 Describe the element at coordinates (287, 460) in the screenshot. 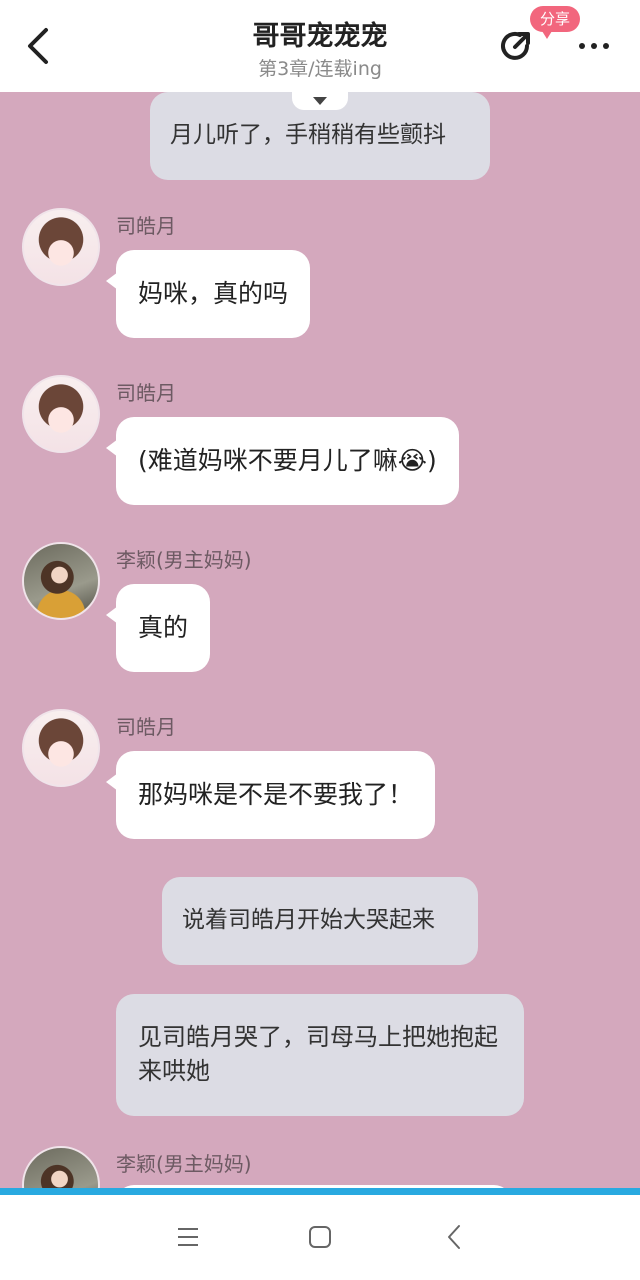

I see `chat-text: (难道妈咪不要月儿了嘛😭)` at that location.